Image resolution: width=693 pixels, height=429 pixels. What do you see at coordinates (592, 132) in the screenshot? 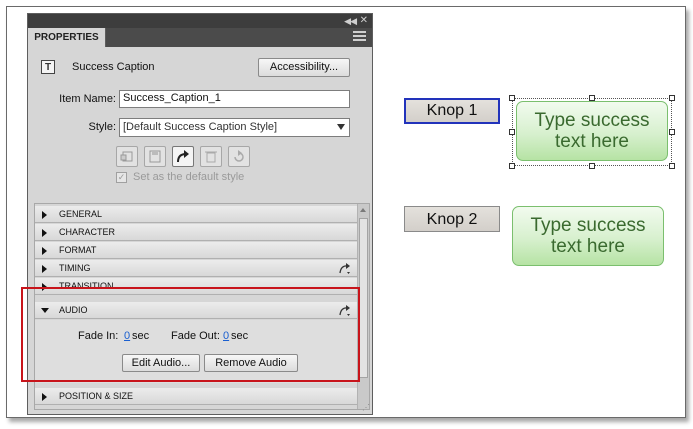
I see `selection-bounding-box` at bounding box center [592, 132].